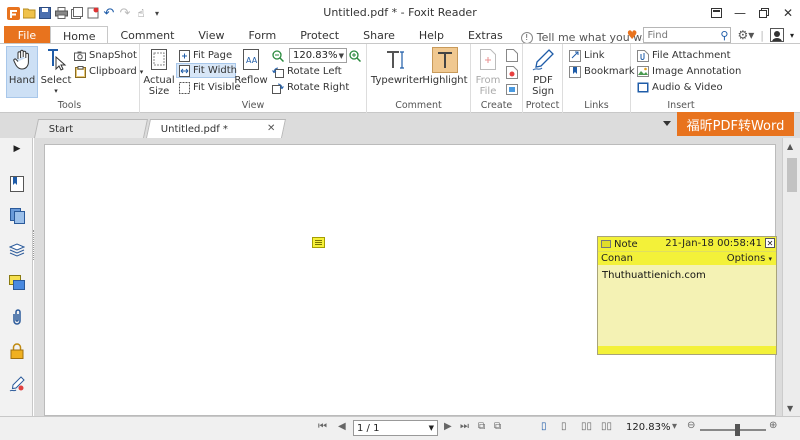 The height and width of the screenshot is (440, 800). Describe the element at coordinates (485, 35) in the screenshot. I see `tab-extras: Extras` at that location.